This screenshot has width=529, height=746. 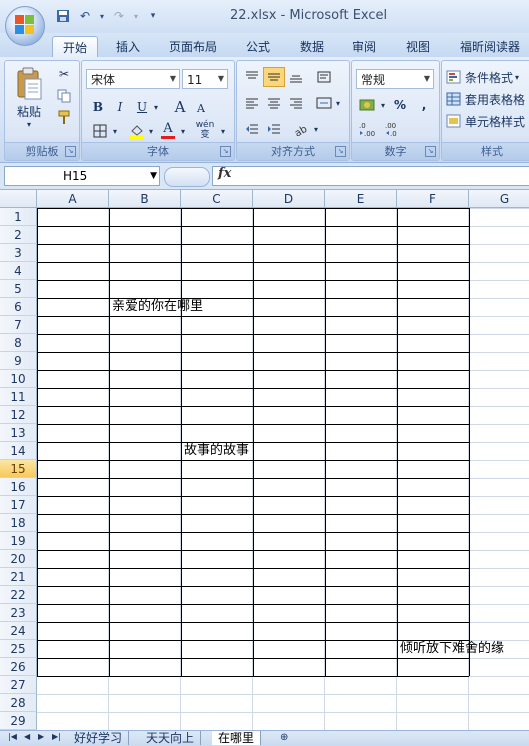 What do you see at coordinates (424, 105) in the screenshot?
I see `comma-style-button: ,` at bounding box center [424, 105].